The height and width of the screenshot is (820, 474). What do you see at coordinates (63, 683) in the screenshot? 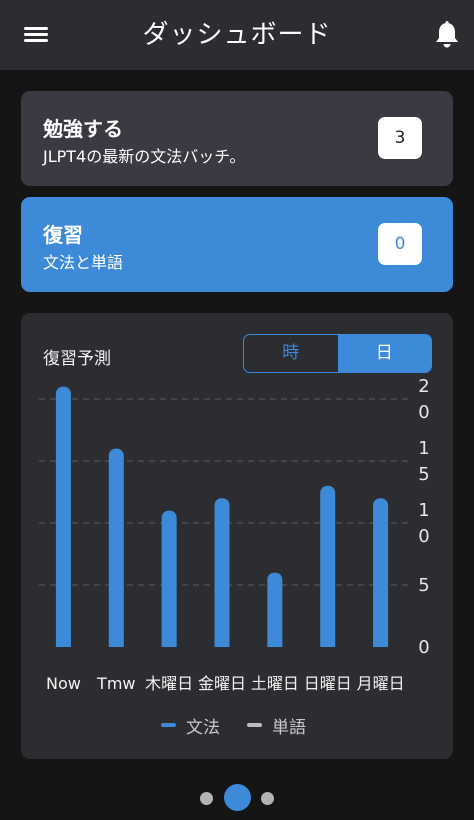
I see `x-tick-label-0: Now` at bounding box center [63, 683].